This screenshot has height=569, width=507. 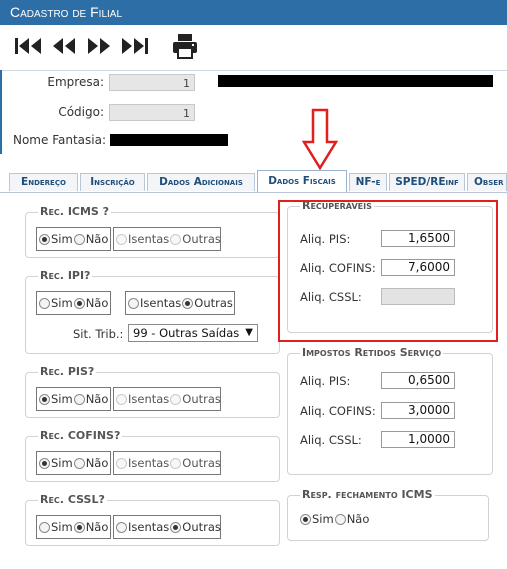 I want to click on rec-ipi-simnao: Sim Não, so click(x=73, y=303).